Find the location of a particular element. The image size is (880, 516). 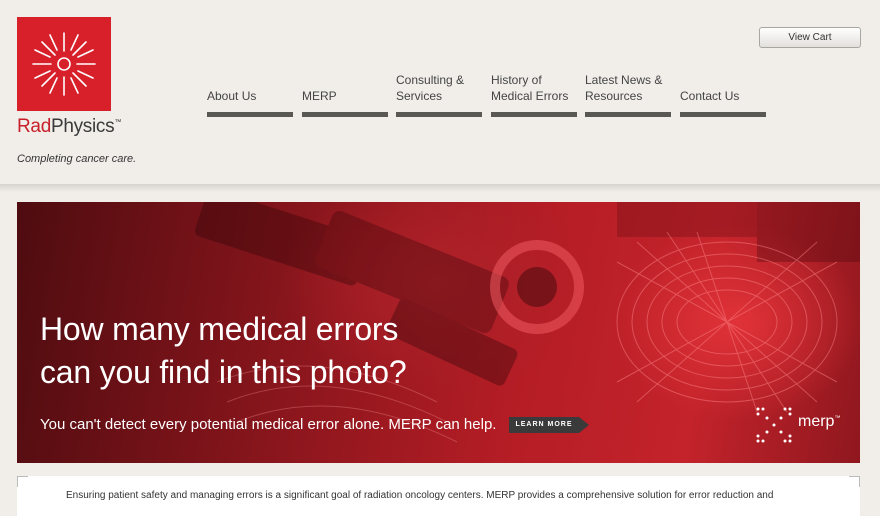

nav-label-line1: Contact Us is located at coordinates (710, 96).